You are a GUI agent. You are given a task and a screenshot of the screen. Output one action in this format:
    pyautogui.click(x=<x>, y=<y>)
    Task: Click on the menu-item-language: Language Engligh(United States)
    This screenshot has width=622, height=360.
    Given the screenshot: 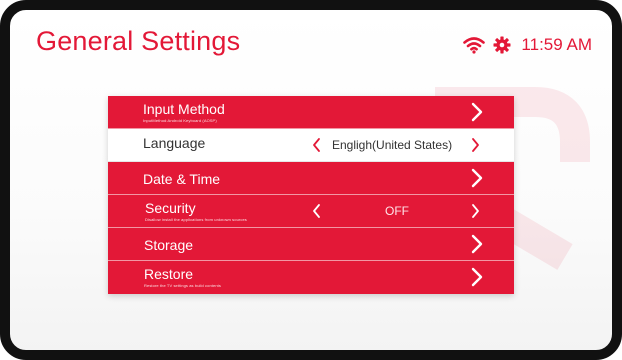 What is the action you would take?
    pyautogui.click(x=311, y=145)
    